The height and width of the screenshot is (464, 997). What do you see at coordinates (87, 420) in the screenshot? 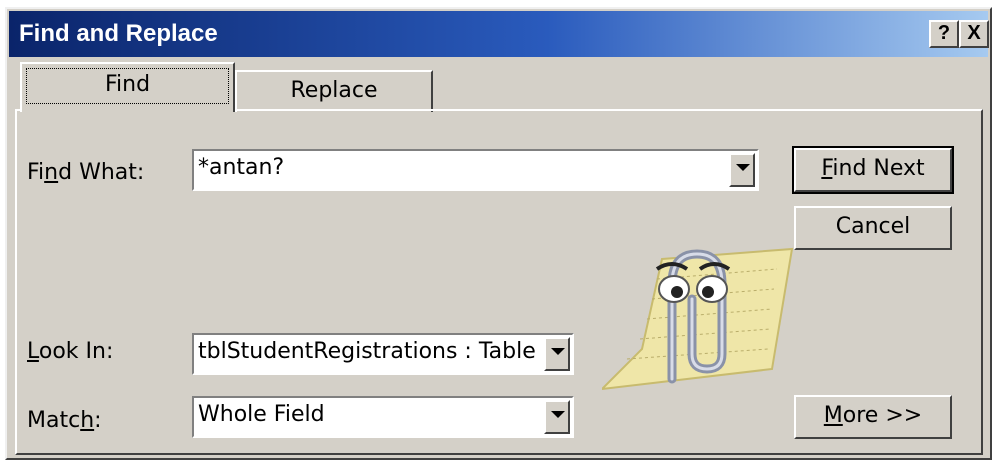
I see `match-hotkey: h` at bounding box center [87, 420].